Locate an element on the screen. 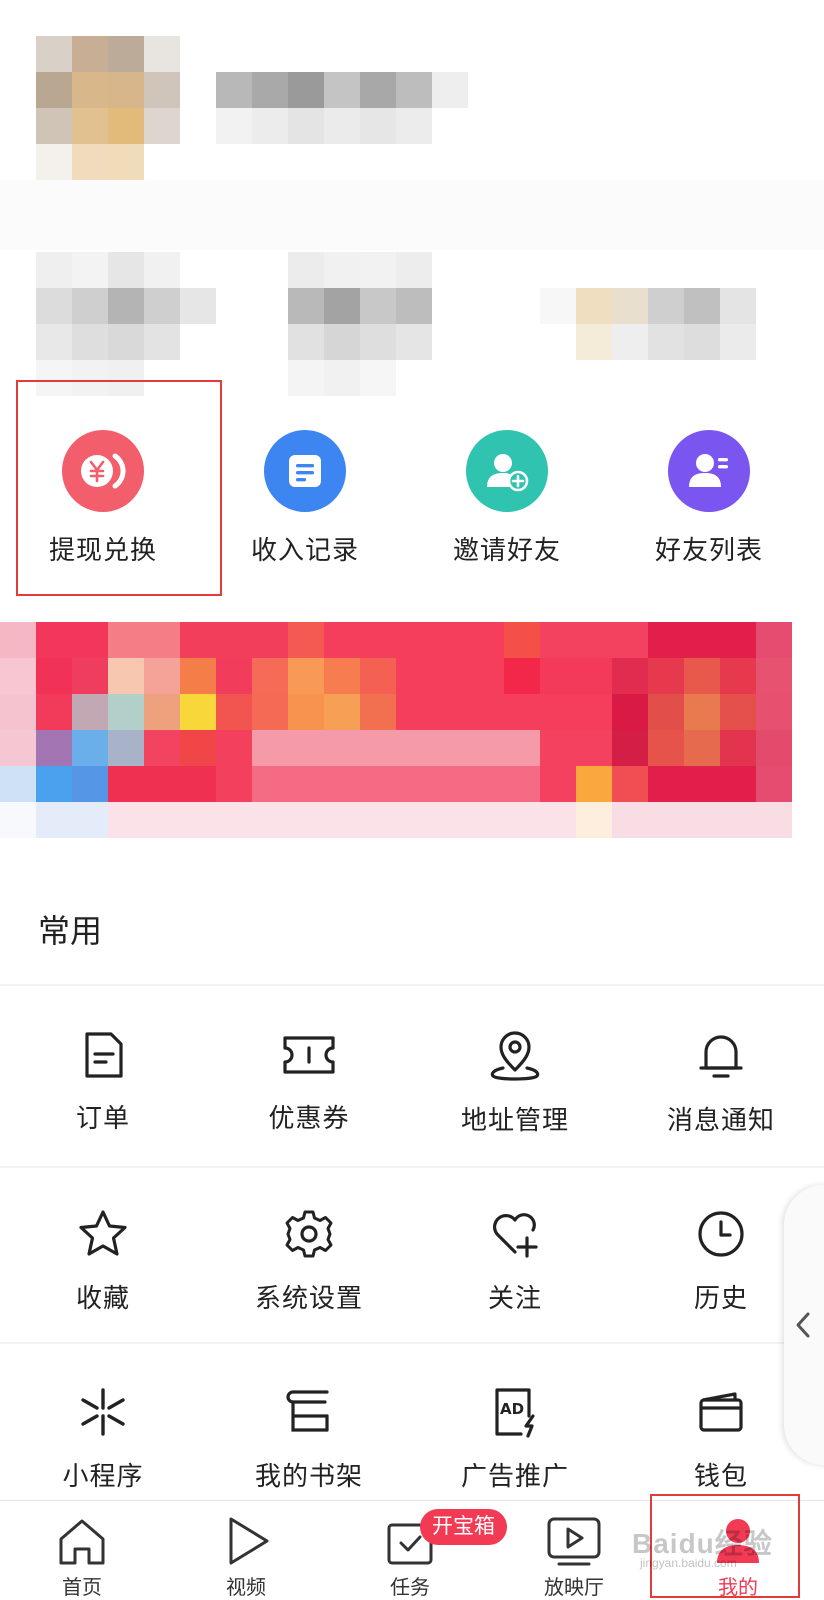 This screenshot has height=1600, width=824. grid-item-order: 订单 is located at coordinates (103, 1082).